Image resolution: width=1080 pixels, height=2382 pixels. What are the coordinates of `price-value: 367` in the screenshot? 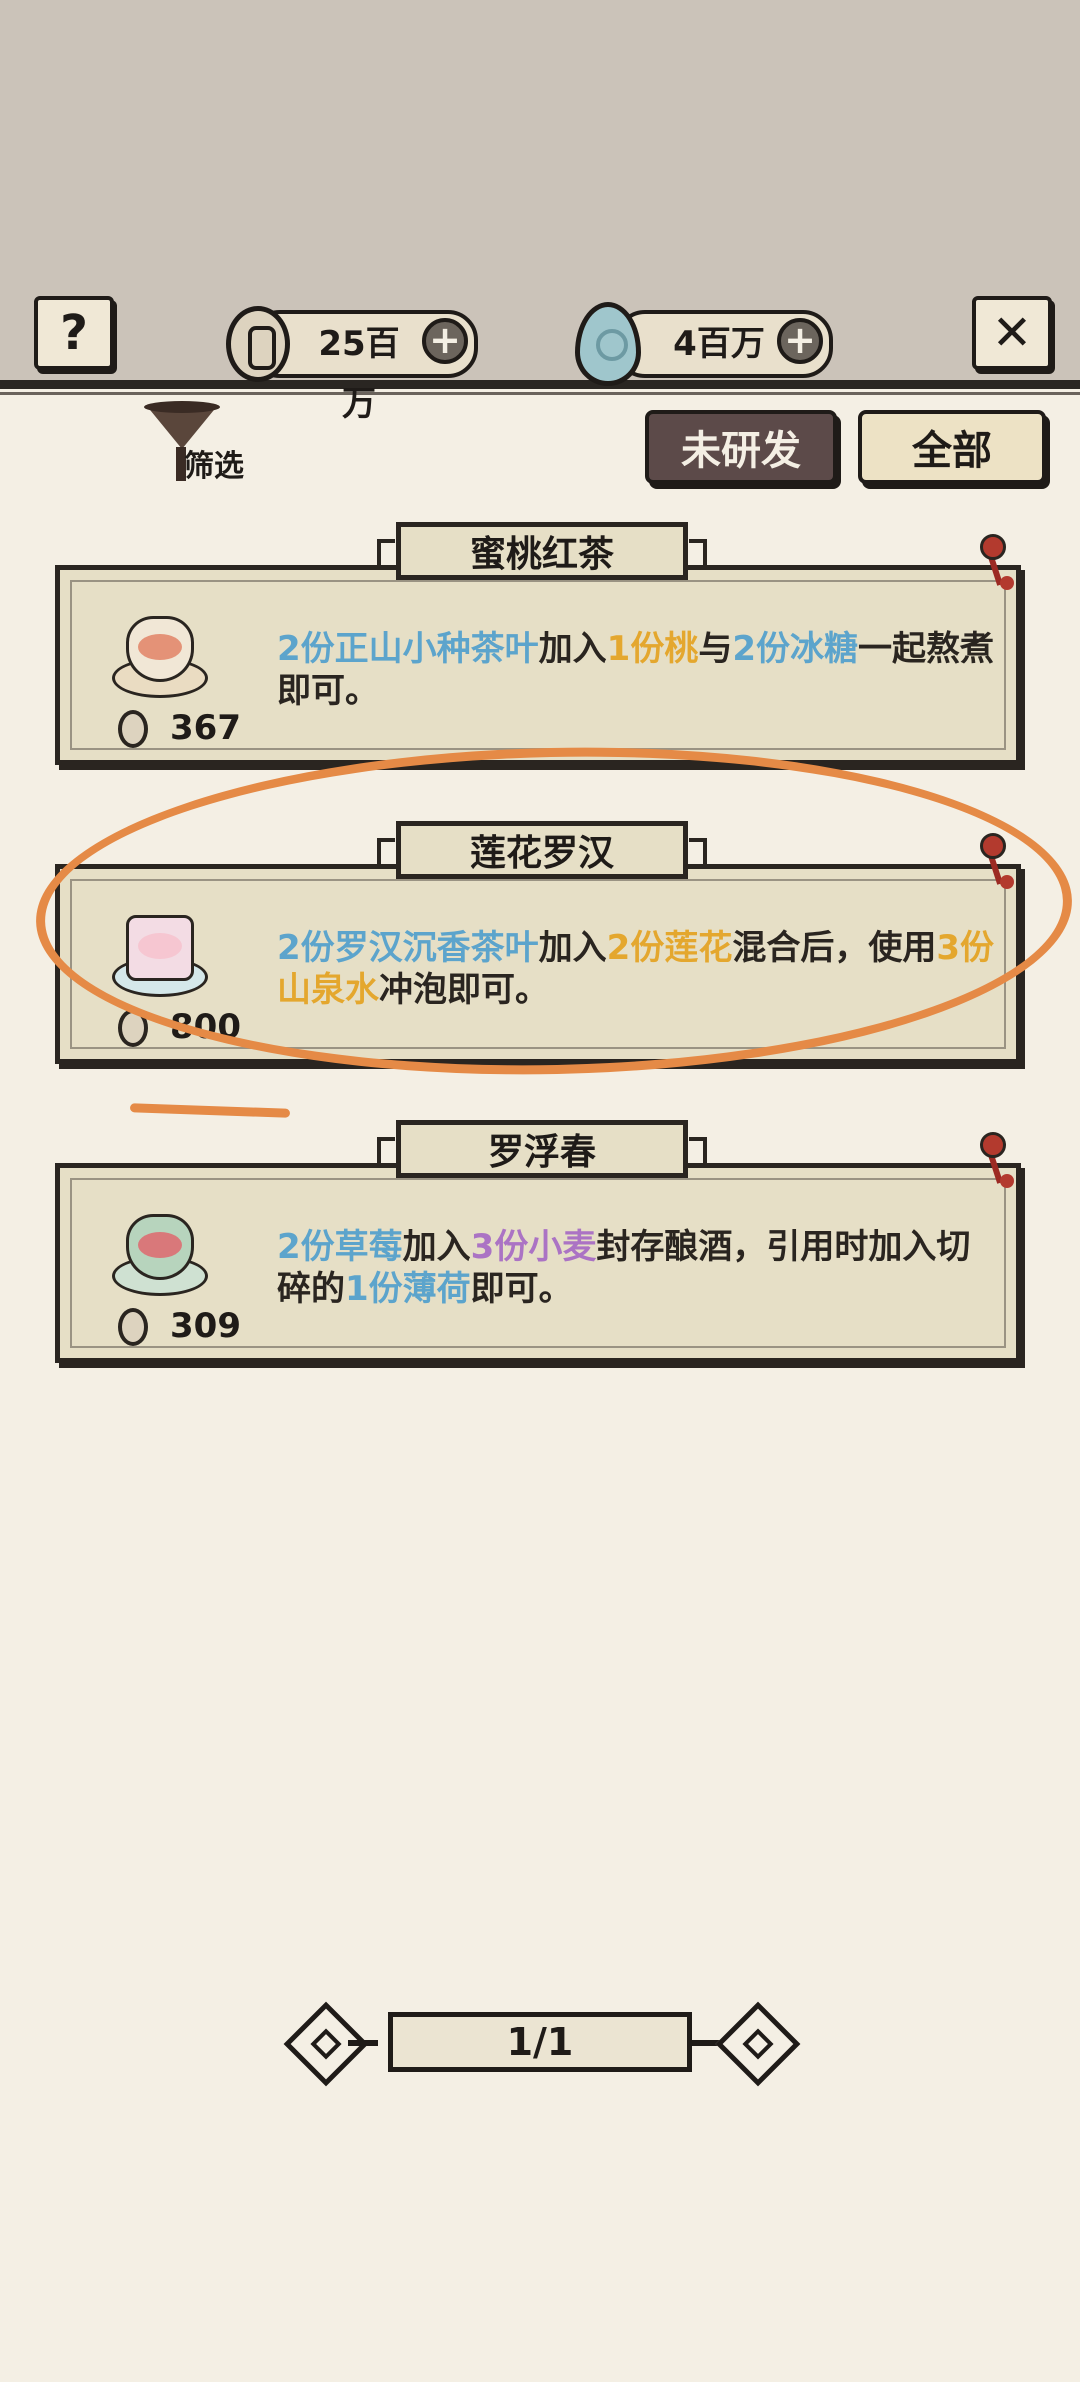 It's located at (205, 728).